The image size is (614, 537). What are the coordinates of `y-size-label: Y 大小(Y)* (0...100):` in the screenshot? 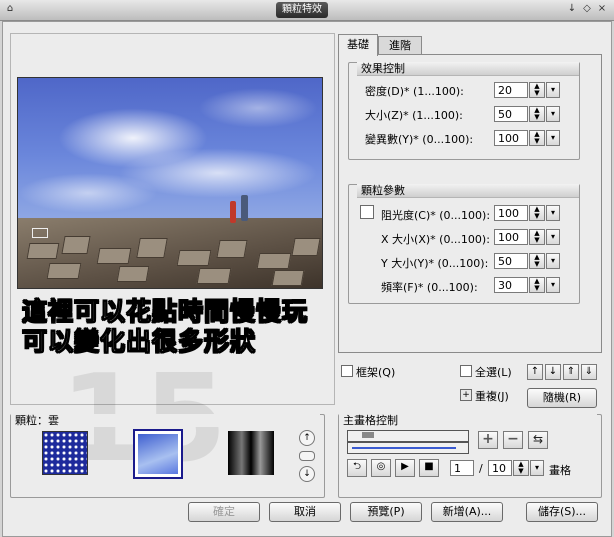 It's located at (435, 263).